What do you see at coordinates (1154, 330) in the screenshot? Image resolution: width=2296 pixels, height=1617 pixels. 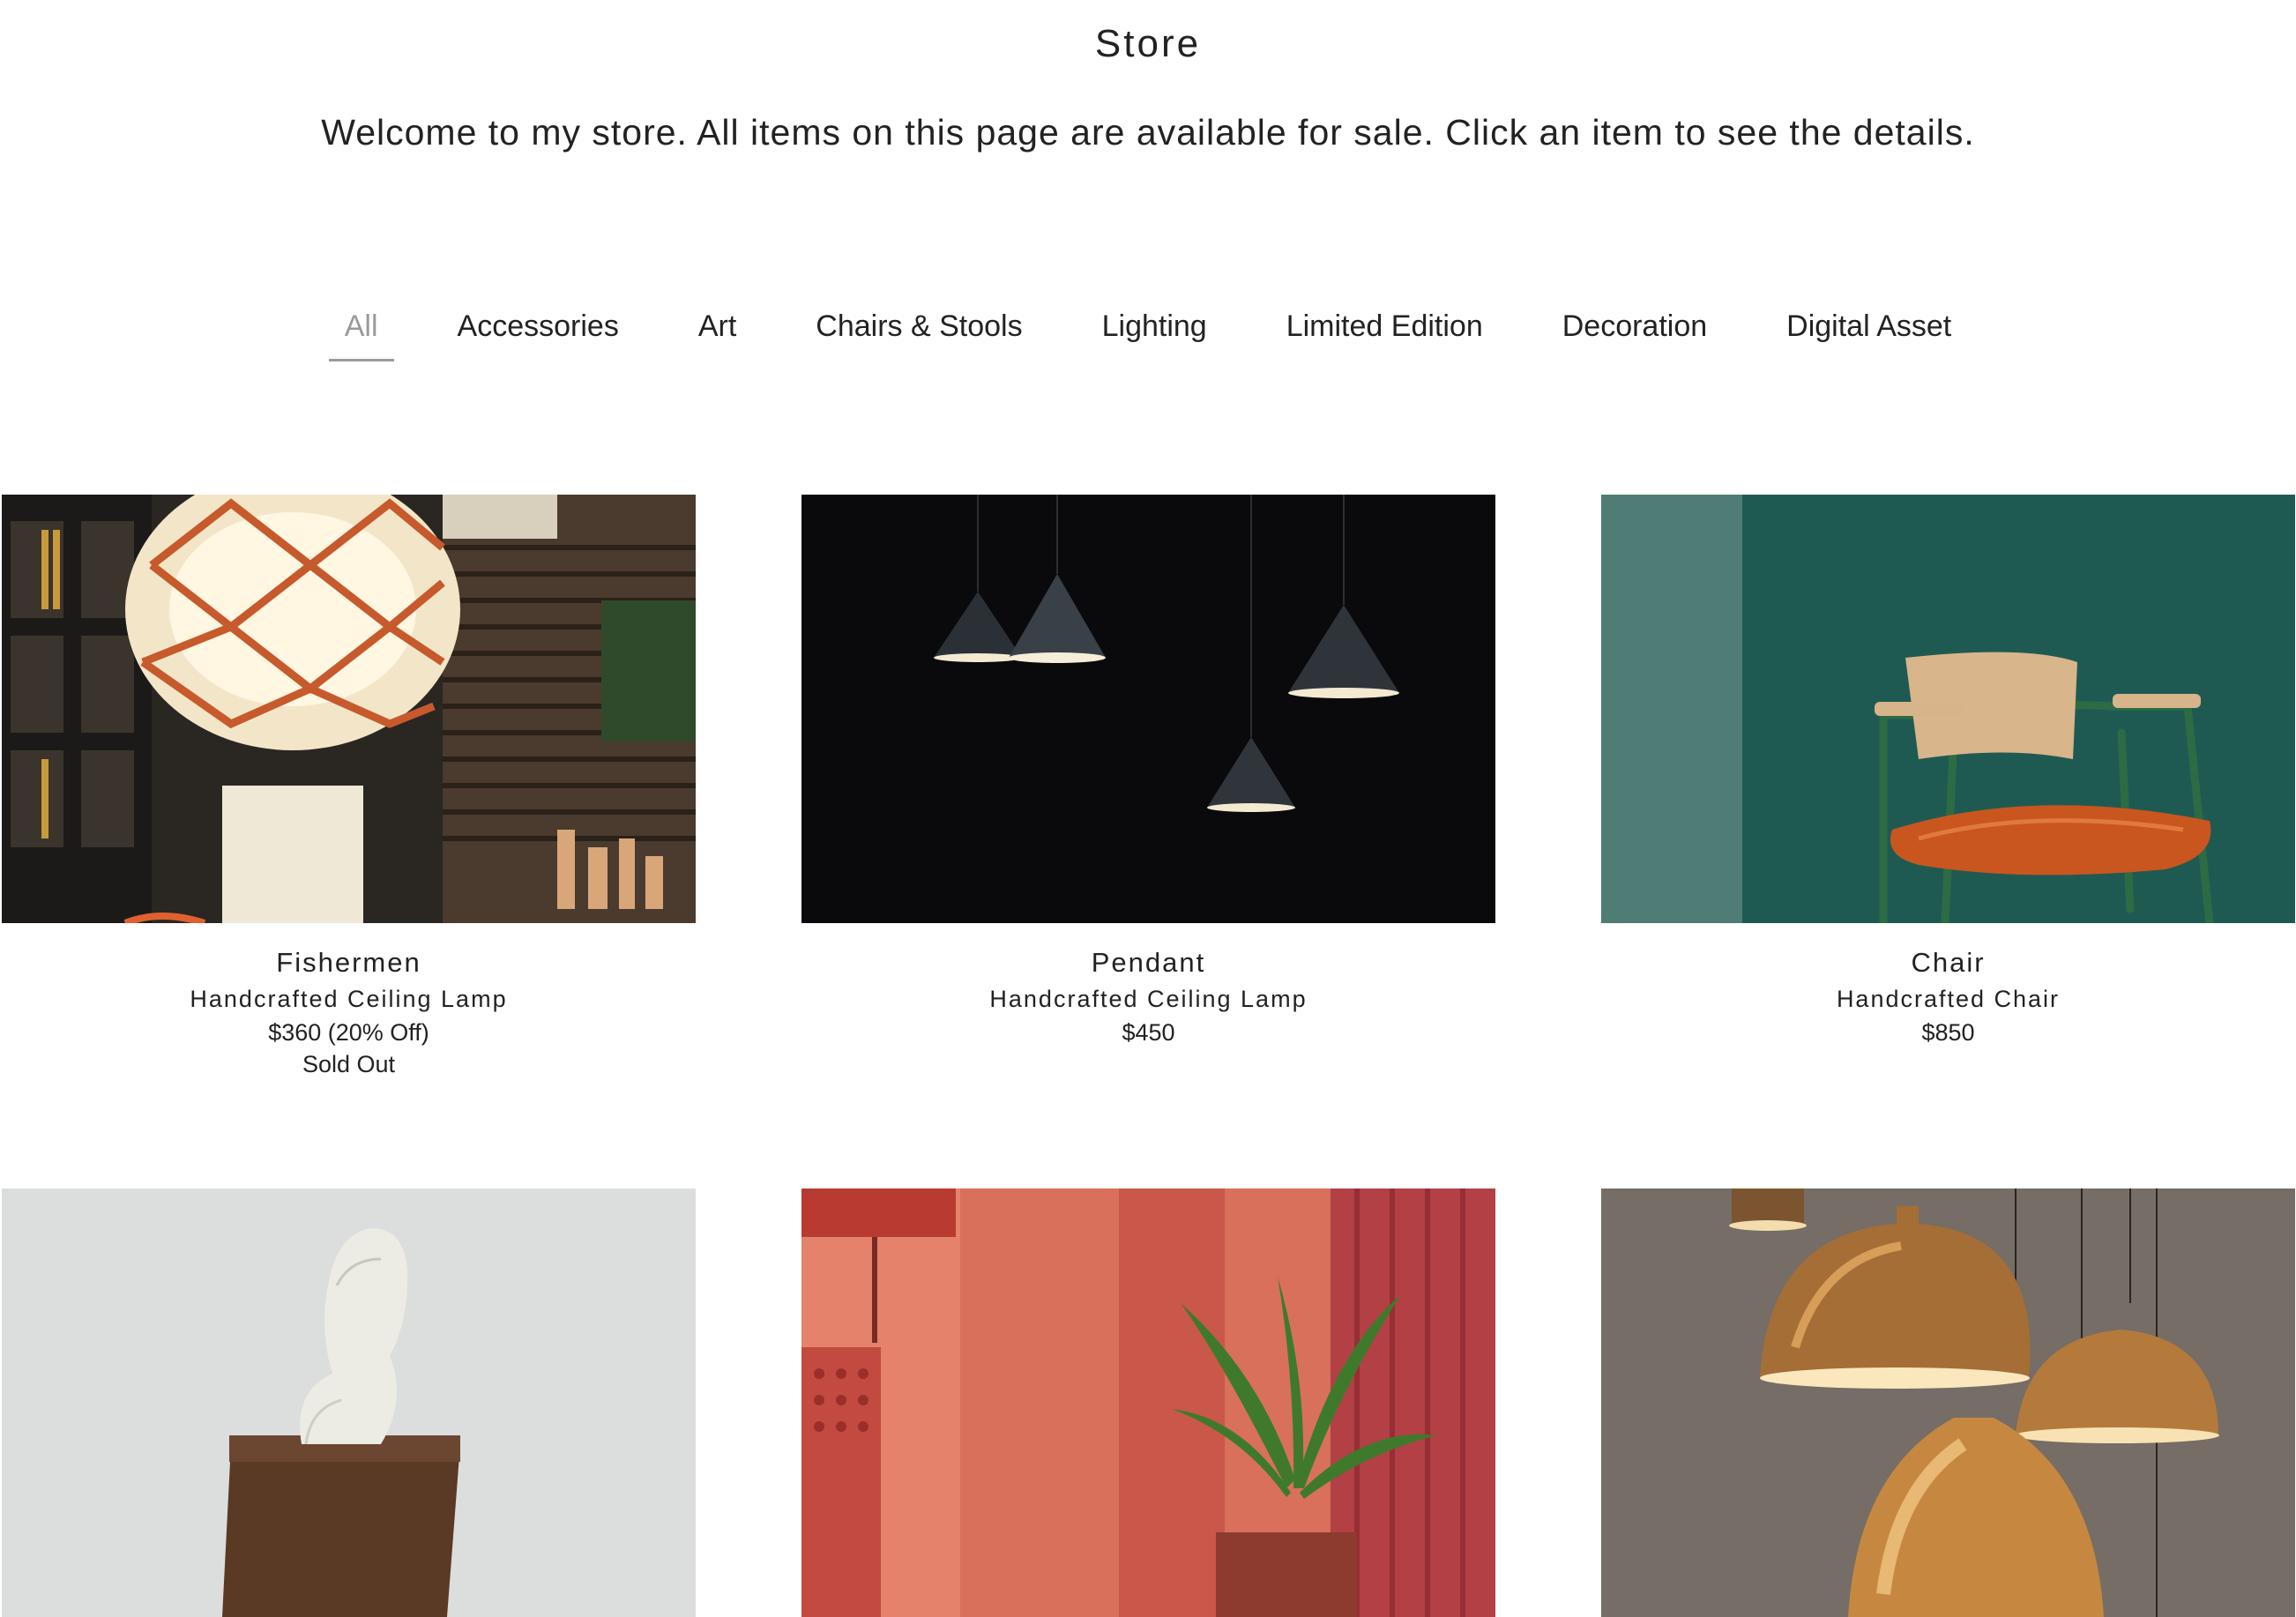 I see `tab-lighting: Lighting` at bounding box center [1154, 330].